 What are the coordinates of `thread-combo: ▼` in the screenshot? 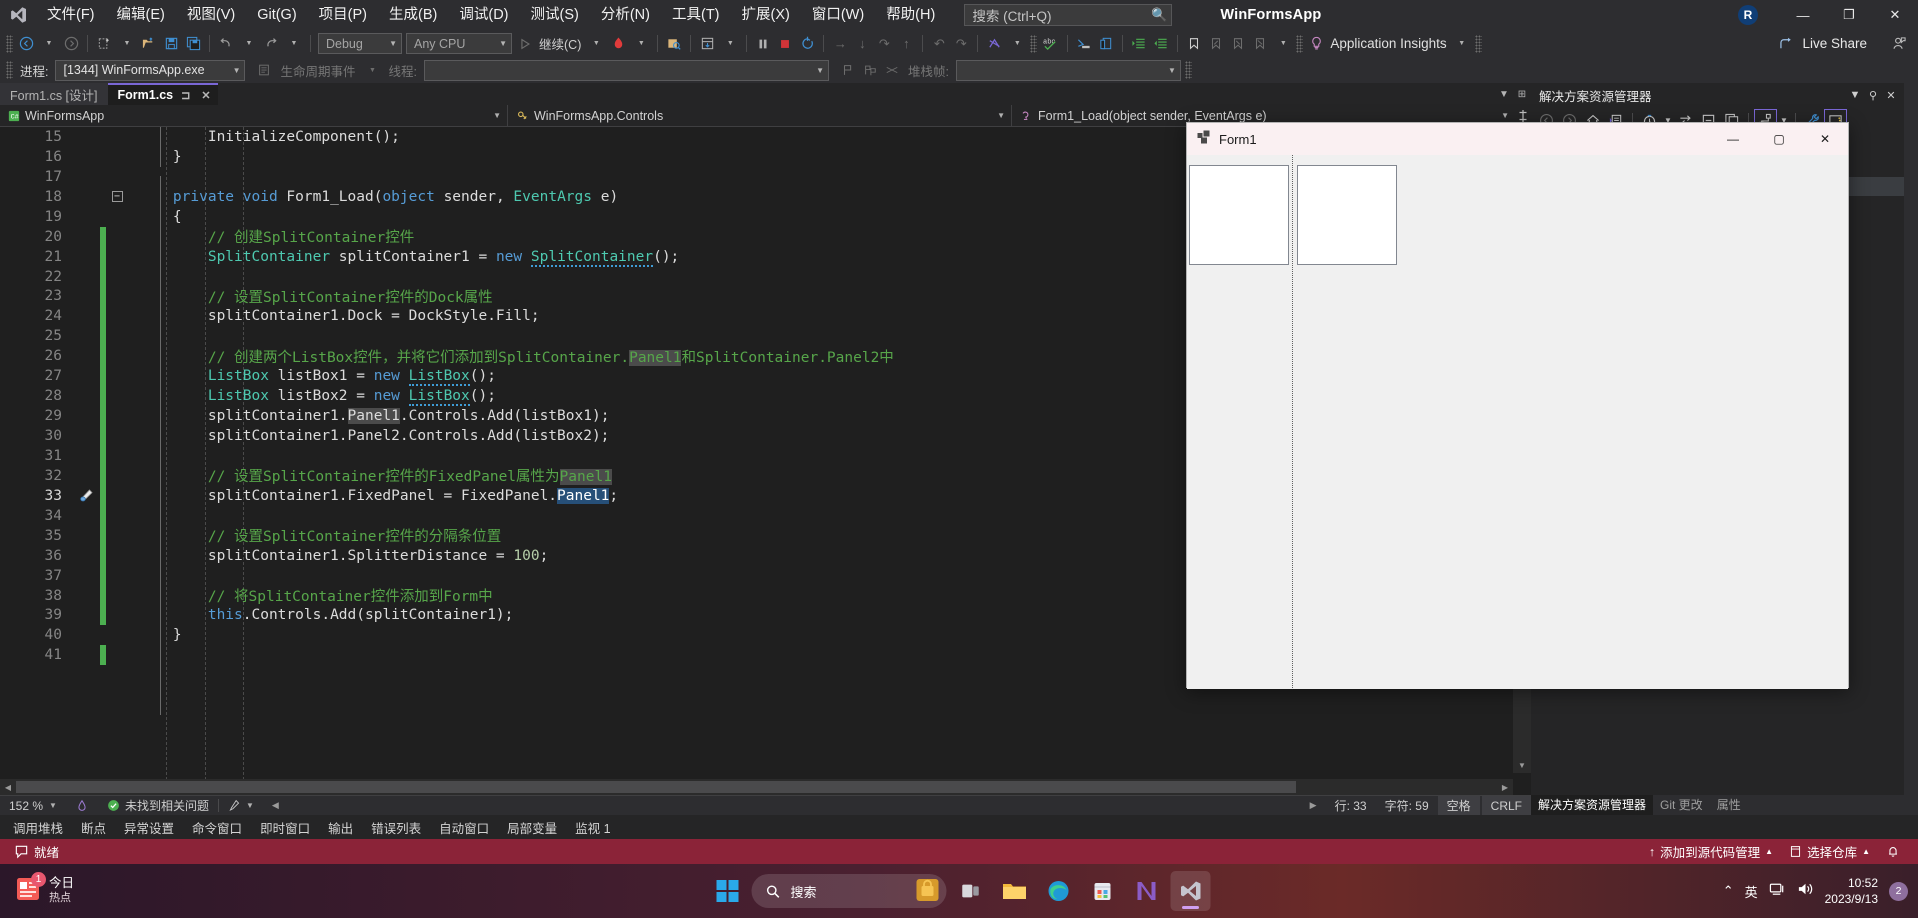 It's located at (626, 70).